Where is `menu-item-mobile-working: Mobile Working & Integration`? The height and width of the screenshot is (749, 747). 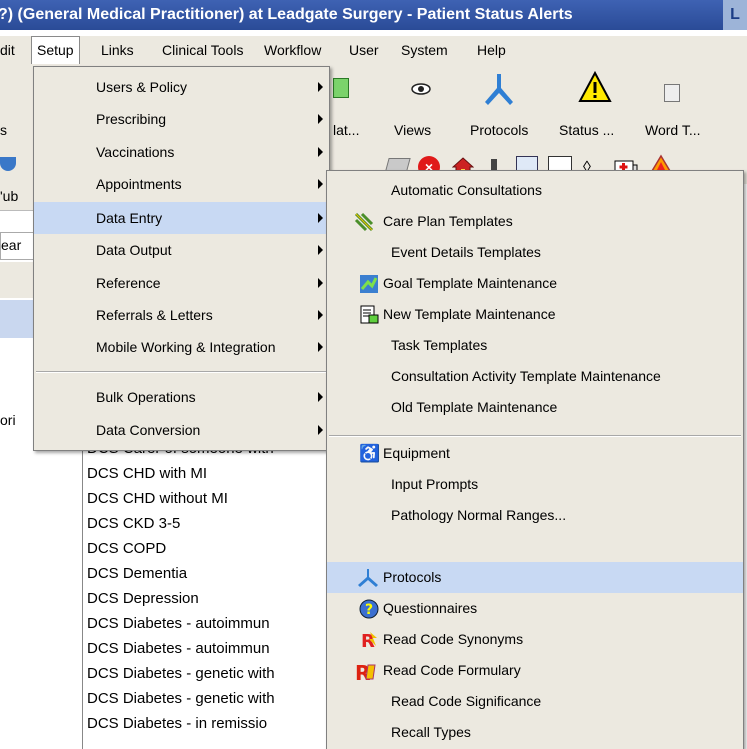 menu-item-mobile-working: Mobile Working & Integration is located at coordinates (181, 347).